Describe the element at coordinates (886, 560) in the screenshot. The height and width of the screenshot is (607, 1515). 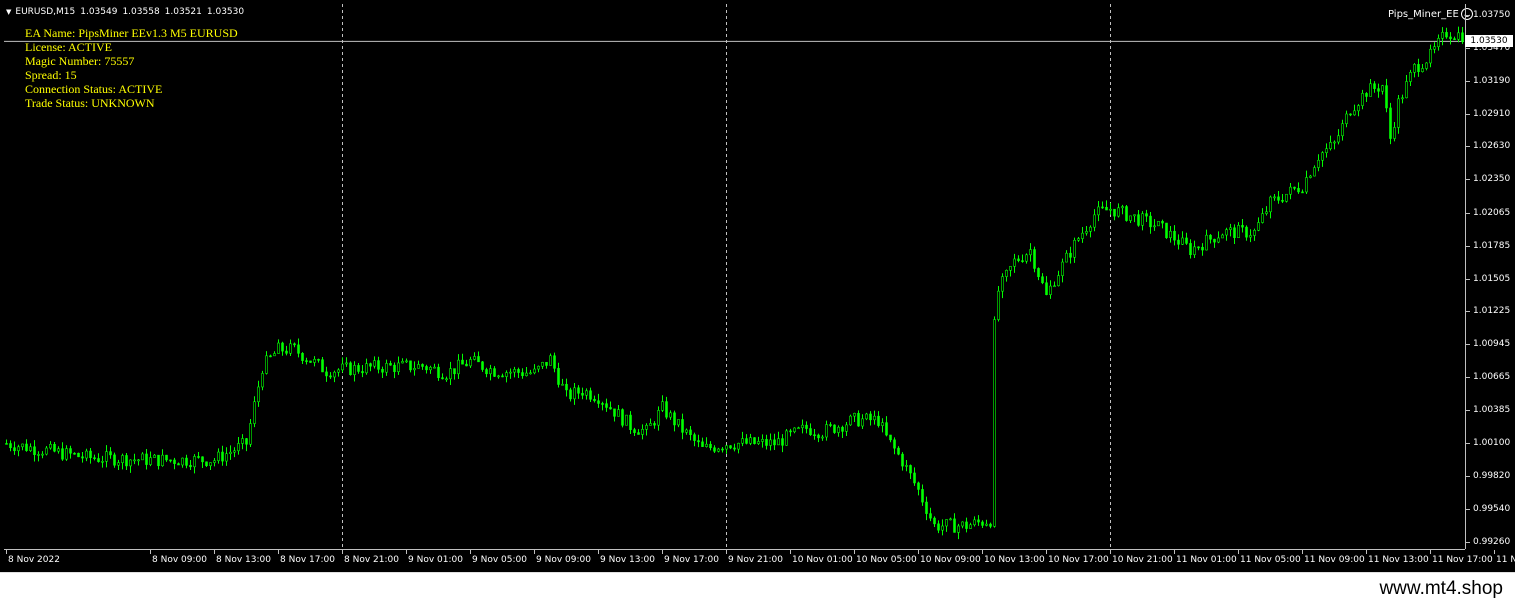
I see `time-label: 10 Nov 05:00` at that location.